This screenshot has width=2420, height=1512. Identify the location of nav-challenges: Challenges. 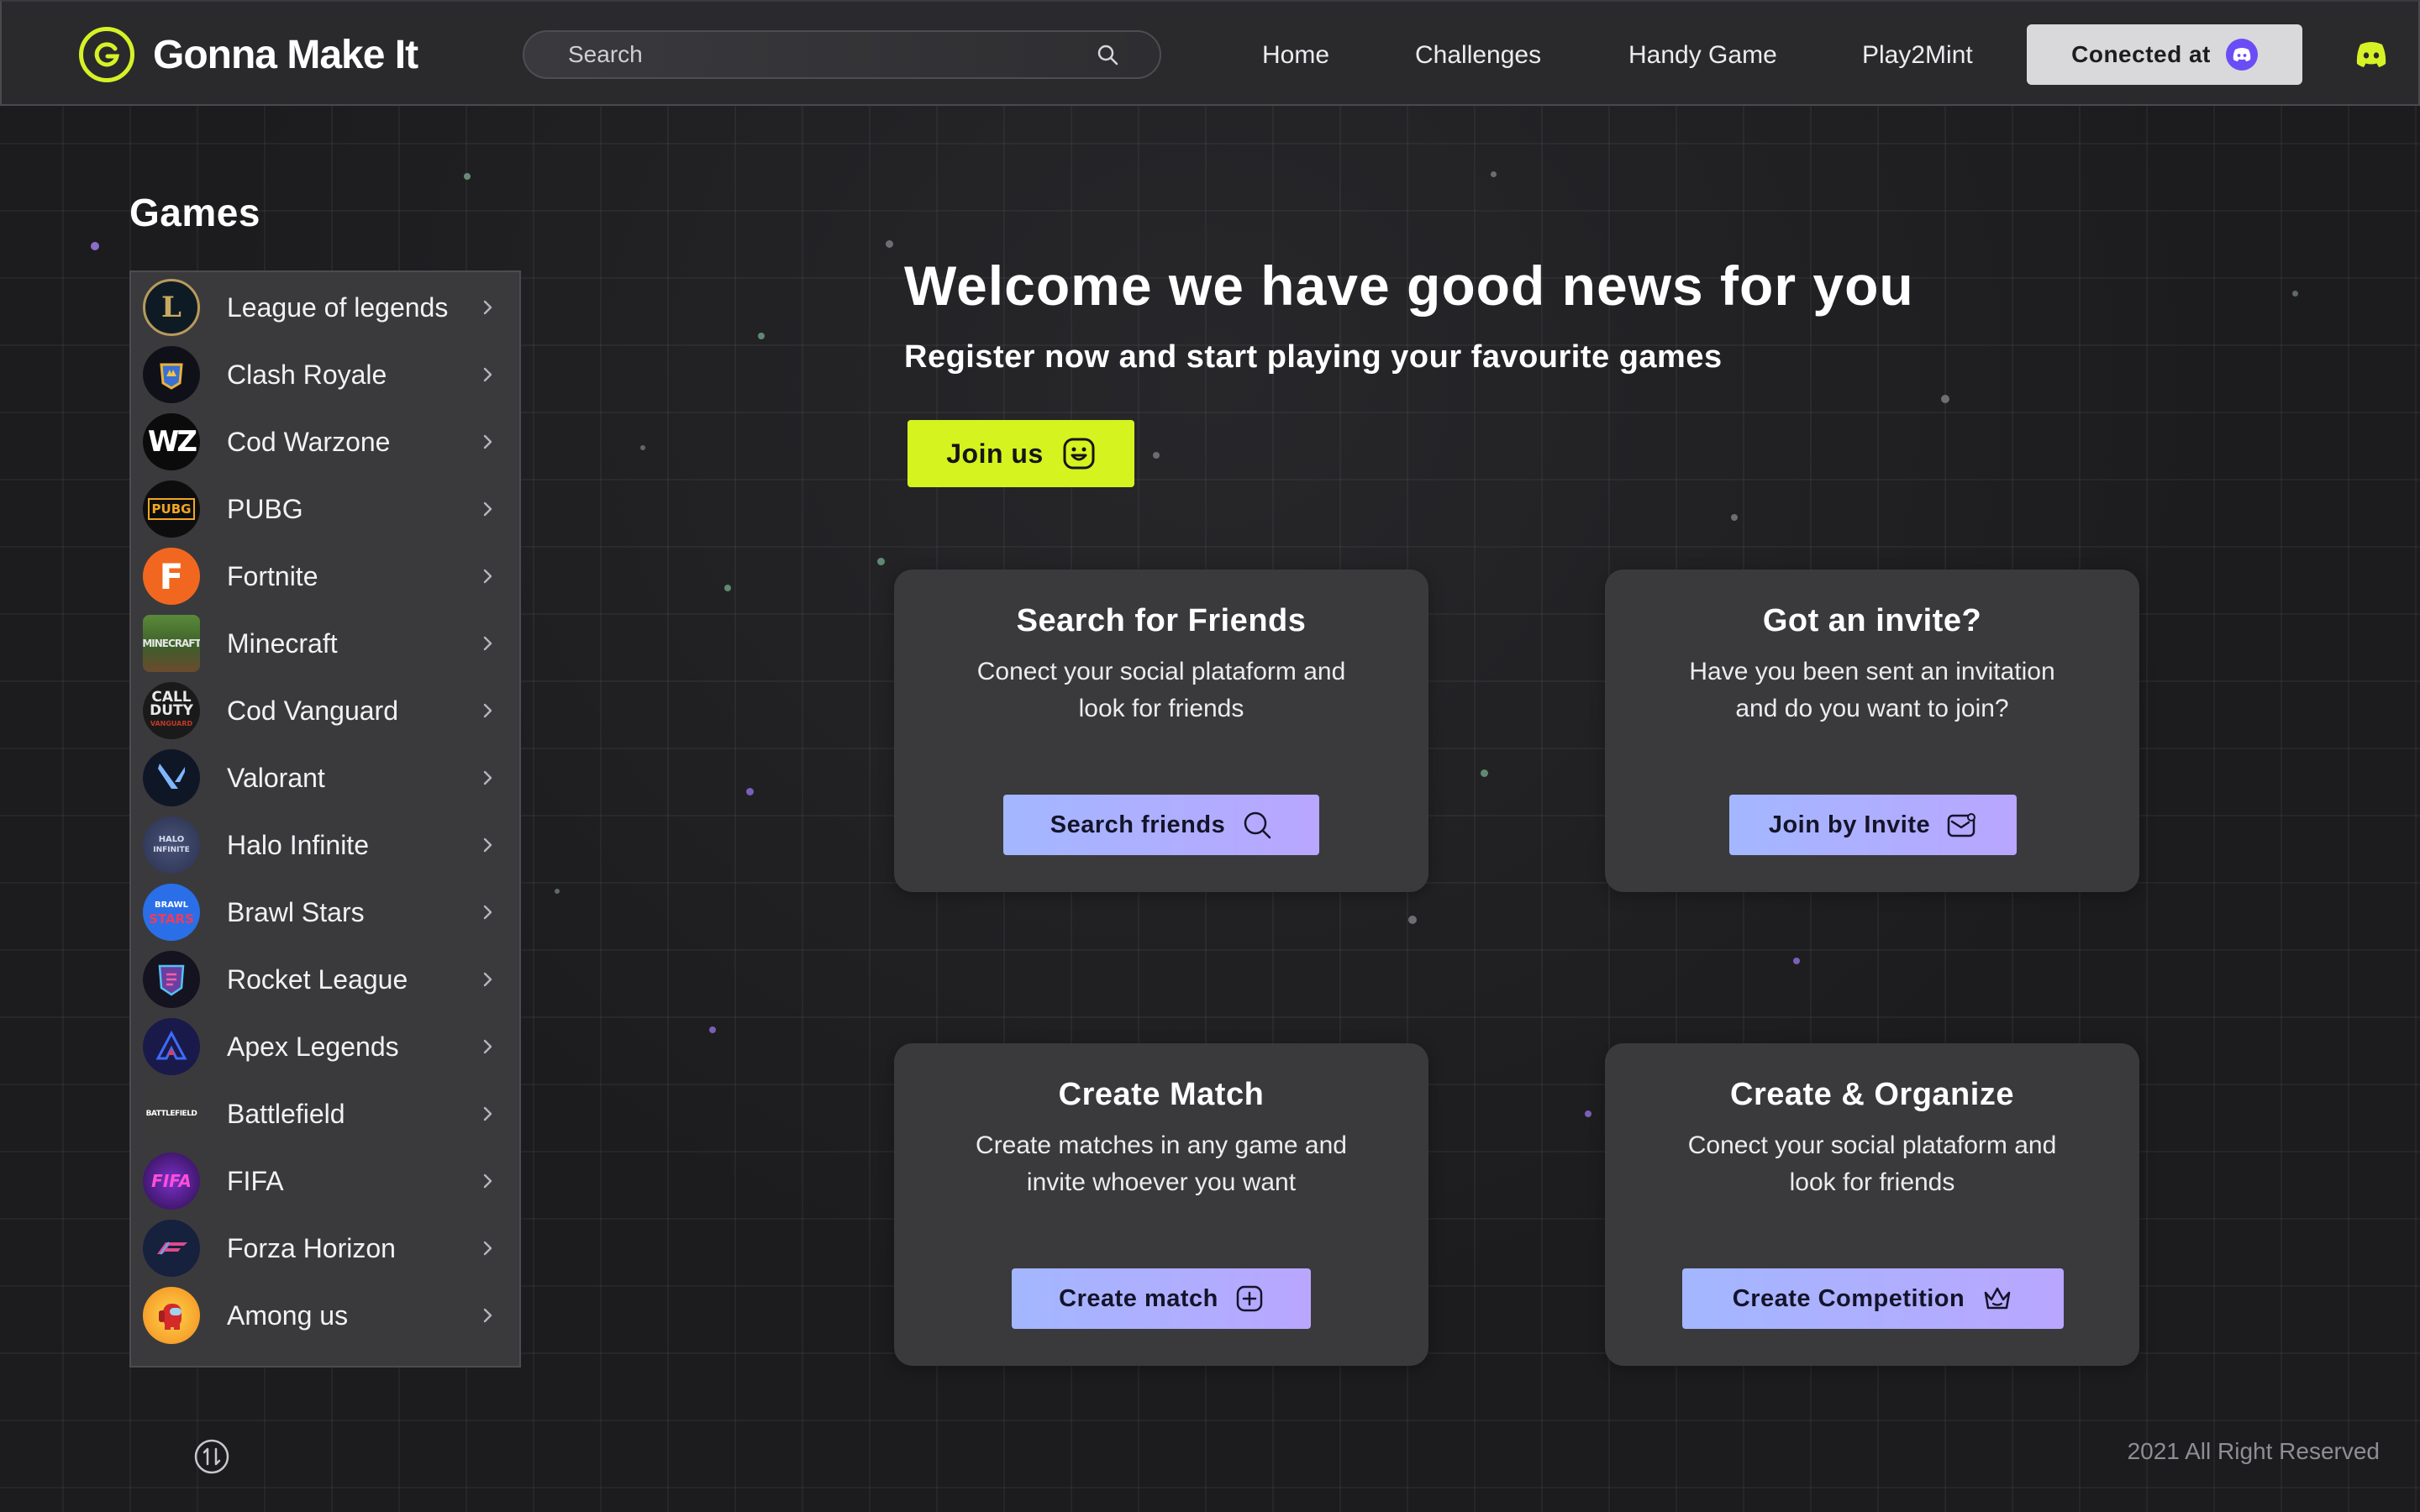
(1478, 55).